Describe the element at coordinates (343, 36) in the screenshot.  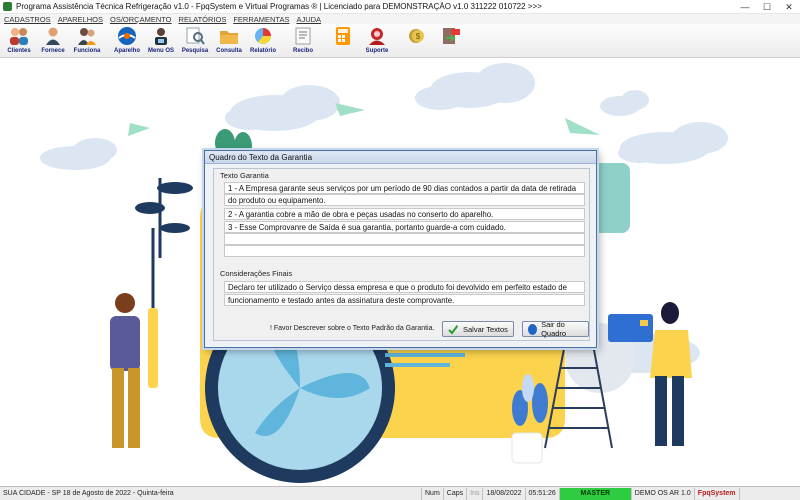
I see `calculator-icon` at that location.